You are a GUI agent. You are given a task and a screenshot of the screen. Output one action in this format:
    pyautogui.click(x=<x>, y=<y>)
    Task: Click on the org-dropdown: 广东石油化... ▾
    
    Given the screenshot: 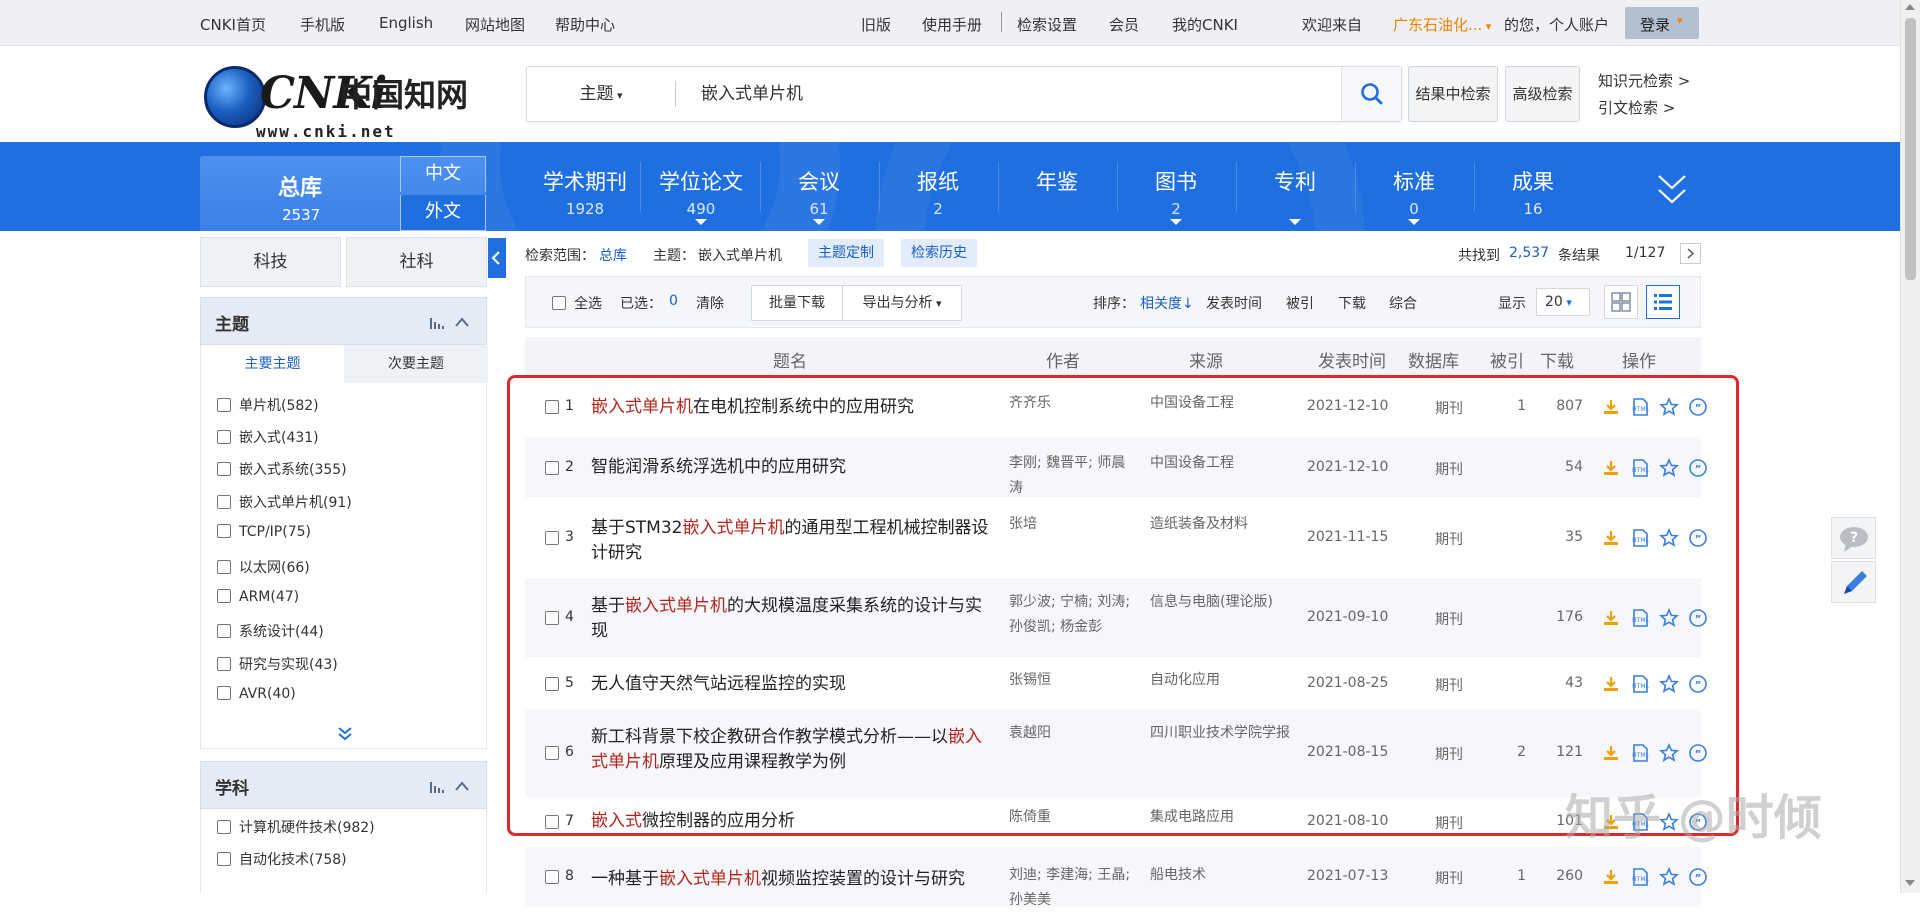 What is the action you would take?
    pyautogui.click(x=1442, y=24)
    